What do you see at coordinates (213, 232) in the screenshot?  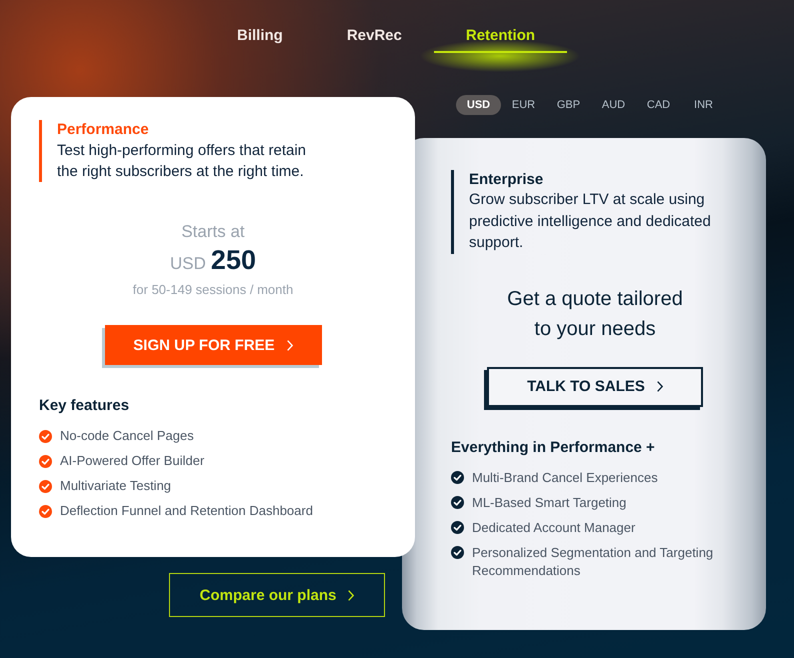 I see `price-intro: Starts at` at bounding box center [213, 232].